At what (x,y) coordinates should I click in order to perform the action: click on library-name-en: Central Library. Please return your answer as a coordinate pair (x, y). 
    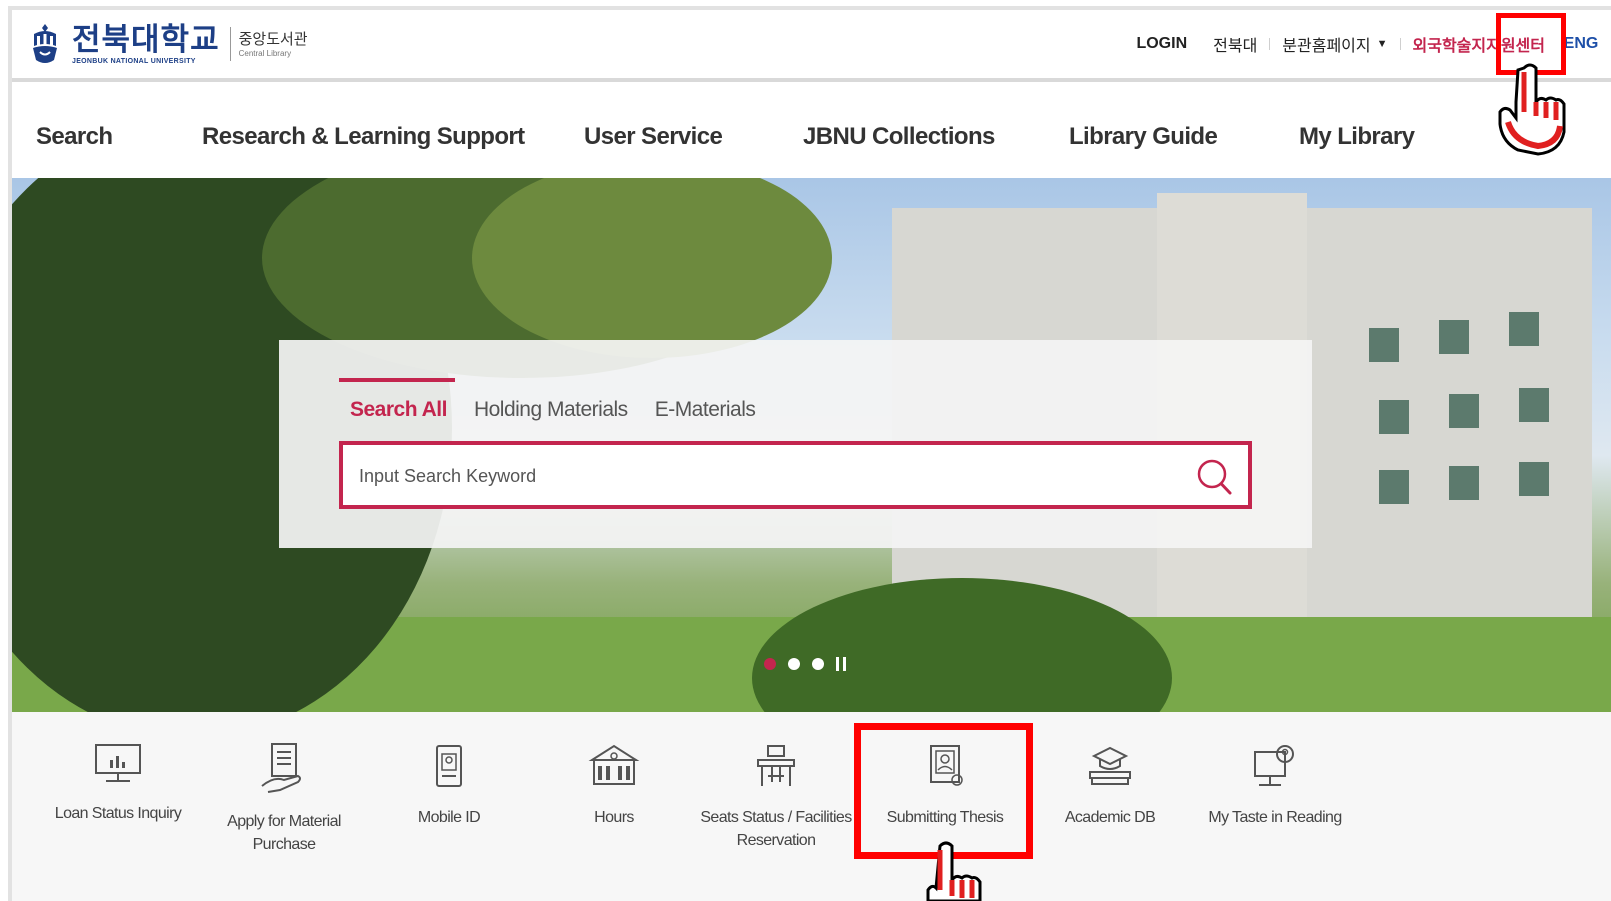
    Looking at the image, I should click on (265, 53).